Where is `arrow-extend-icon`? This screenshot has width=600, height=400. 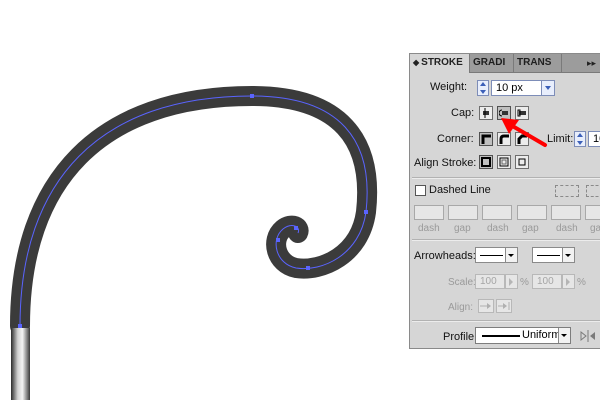
arrow-extend-icon is located at coordinates (485, 306).